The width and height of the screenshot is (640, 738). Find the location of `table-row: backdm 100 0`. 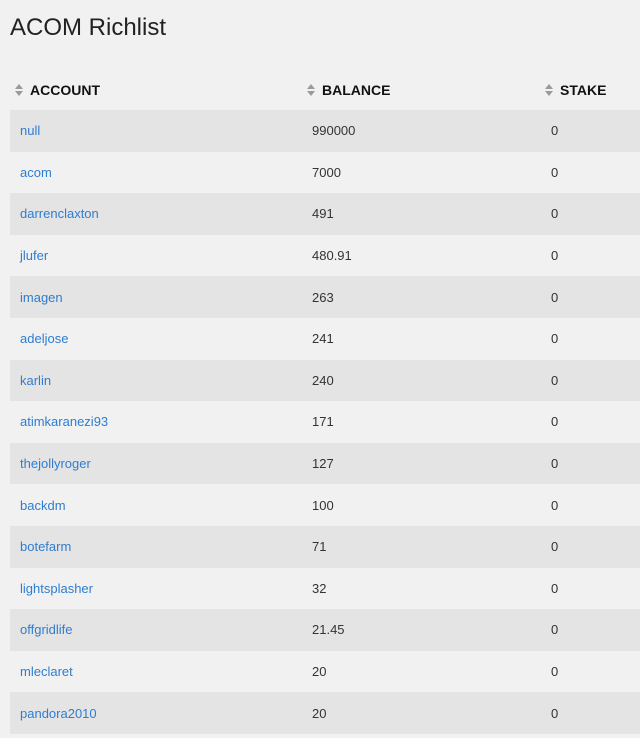

table-row: backdm 100 0 is located at coordinates (325, 505).